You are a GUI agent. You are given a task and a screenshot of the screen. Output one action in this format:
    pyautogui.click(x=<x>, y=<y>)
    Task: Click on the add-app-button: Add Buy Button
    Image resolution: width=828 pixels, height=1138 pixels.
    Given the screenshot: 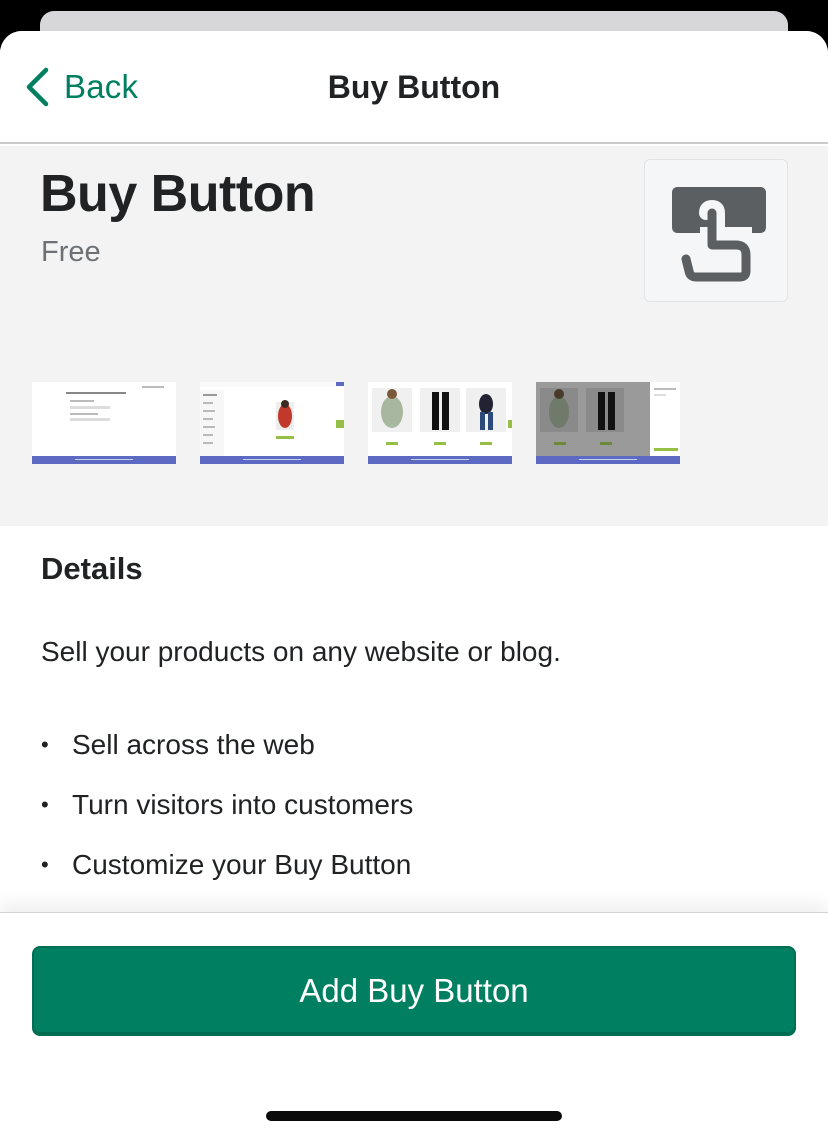 What is the action you would take?
    pyautogui.click(x=414, y=991)
    